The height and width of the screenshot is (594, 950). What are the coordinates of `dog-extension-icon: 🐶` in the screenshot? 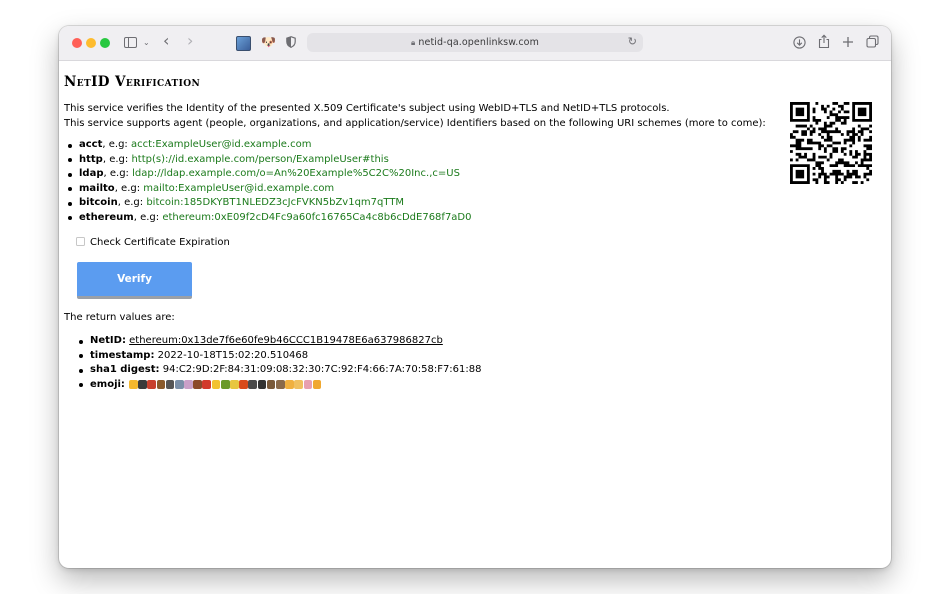 It's located at (268, 42).